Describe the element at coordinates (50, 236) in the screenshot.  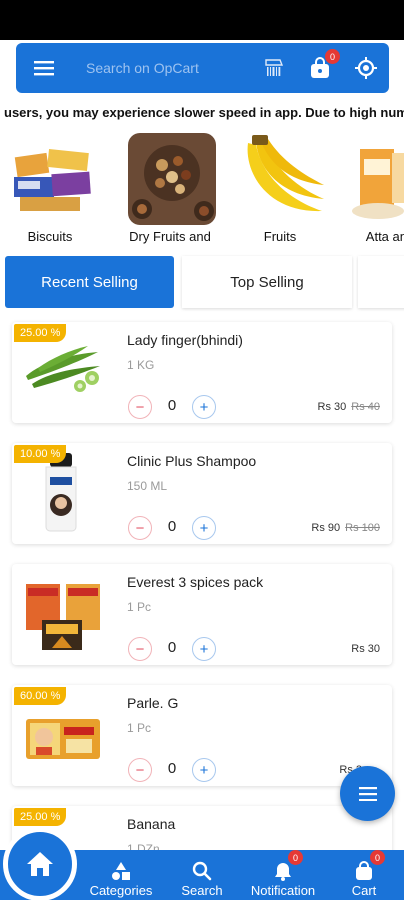
I see `category-label: Biscuits` at that location.